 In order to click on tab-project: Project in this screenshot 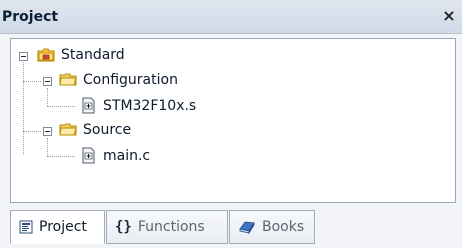, I will do `click(57, 227)`.